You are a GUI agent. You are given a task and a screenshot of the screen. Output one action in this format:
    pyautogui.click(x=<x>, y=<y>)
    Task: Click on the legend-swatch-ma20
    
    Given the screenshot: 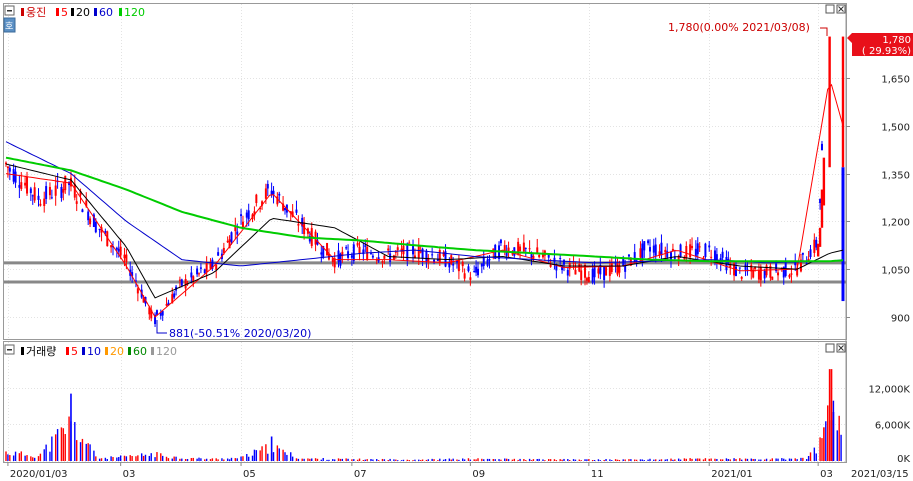 What is the action you would take?
    pyautogui.click(x=72, y=12)
    